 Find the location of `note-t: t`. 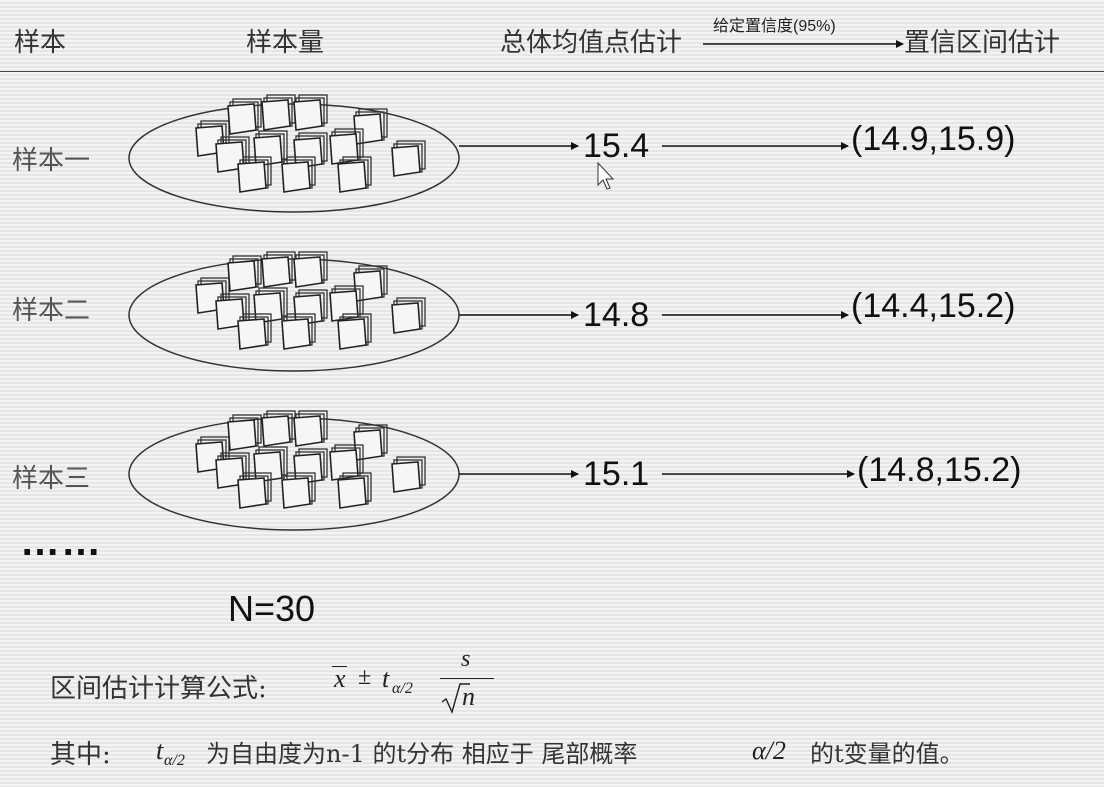

note-t: t is located at coordinates (160, 750).